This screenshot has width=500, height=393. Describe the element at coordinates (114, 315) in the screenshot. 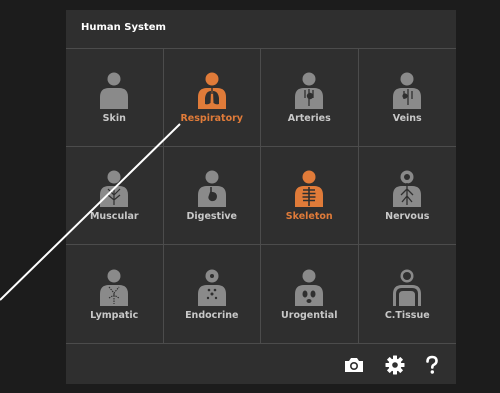

I see `system-label: Lympatic` at that location.